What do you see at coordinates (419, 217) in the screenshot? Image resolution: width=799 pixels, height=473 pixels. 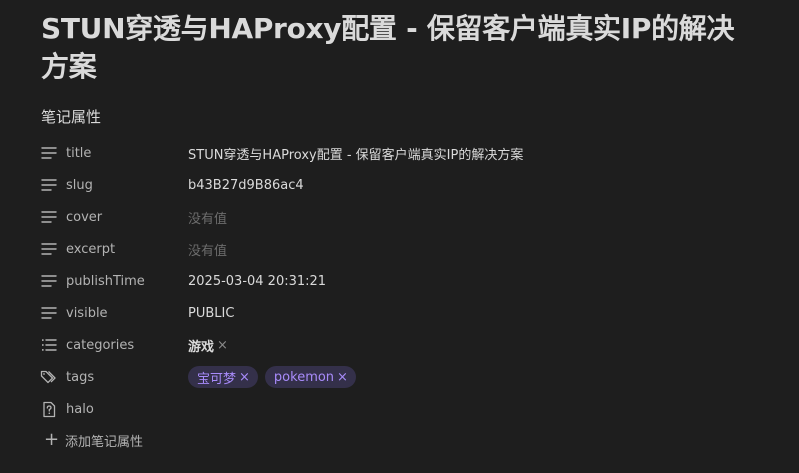 I see `property-row-cover: cover 没有值` at bounding box center [419, 217].